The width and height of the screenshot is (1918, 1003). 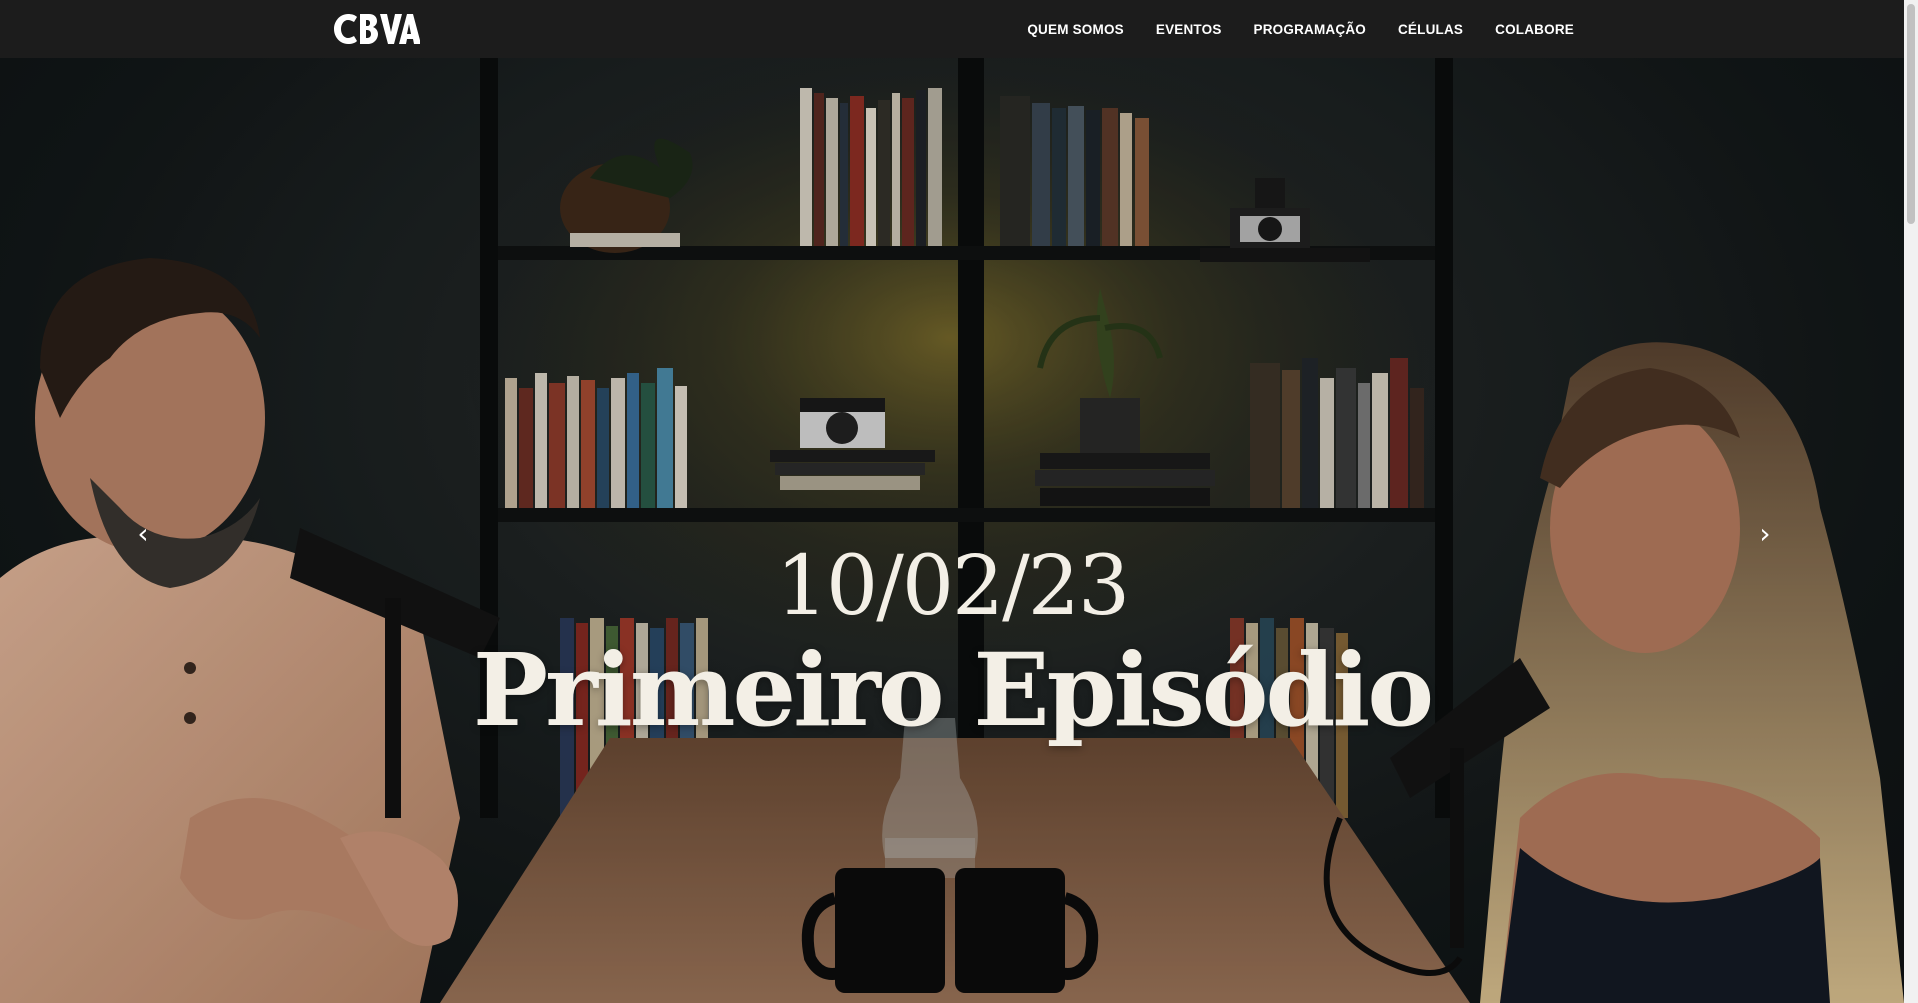 What do you see at coordinates (952, 586) in the screenshot?
I see `slide-date: 10/02/23` at bounding box center [952, 586].